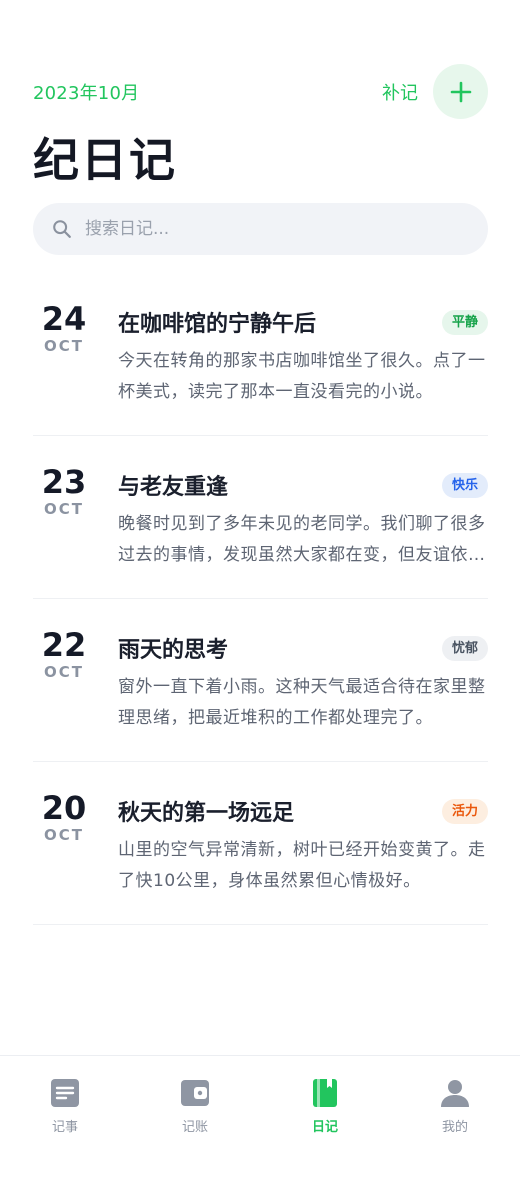 Image resolution: width=520 pixels, height=1178 pixels. What do you see at coordinates (64, 319) in the screenshot?
I see `entry-day: 24` at bounding box center [64, 319].